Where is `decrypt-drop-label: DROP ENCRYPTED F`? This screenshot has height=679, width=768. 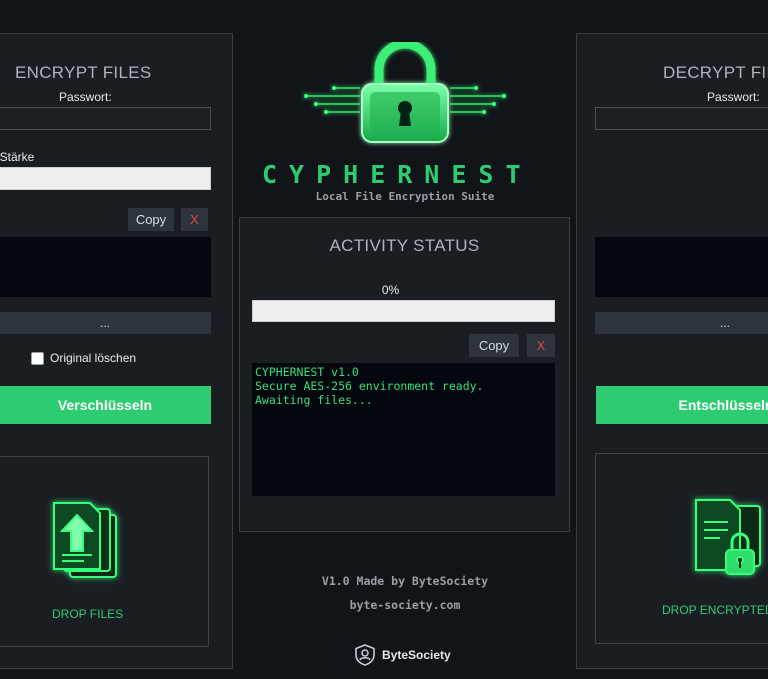
decrypt-drop-label: DROP ENCRYPTED F is located at coordinates (715, 610).